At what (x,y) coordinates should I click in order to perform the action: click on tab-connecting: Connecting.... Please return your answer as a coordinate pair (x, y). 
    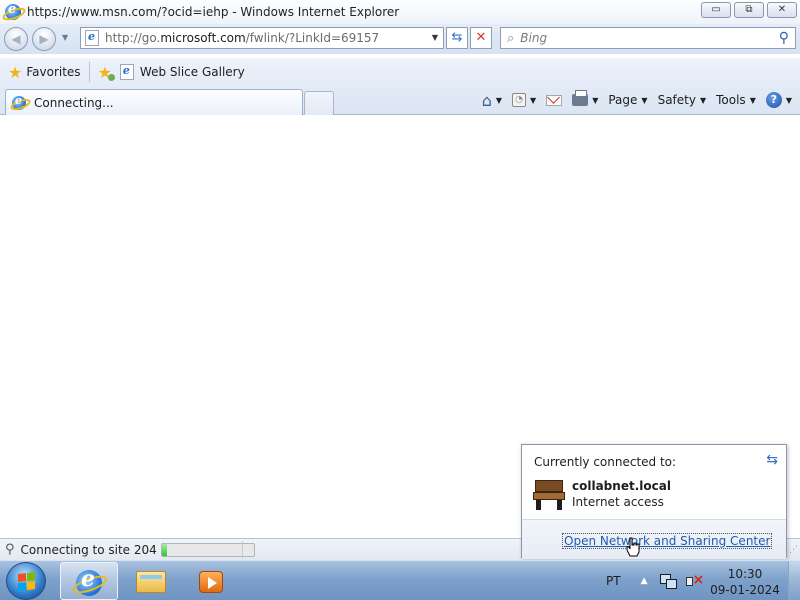
    Looking at the image, I should click on (154, 102).